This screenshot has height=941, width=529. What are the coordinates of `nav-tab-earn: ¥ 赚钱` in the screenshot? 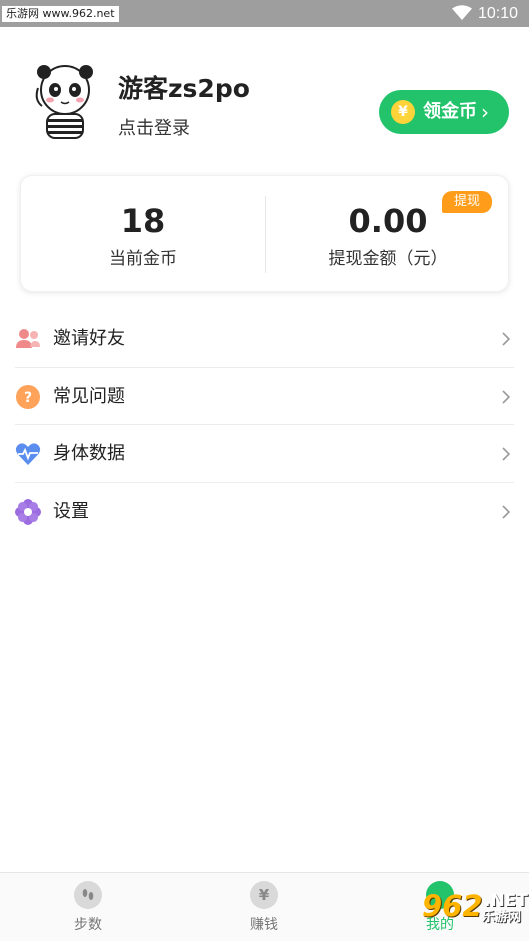 It's located at (264, 907).